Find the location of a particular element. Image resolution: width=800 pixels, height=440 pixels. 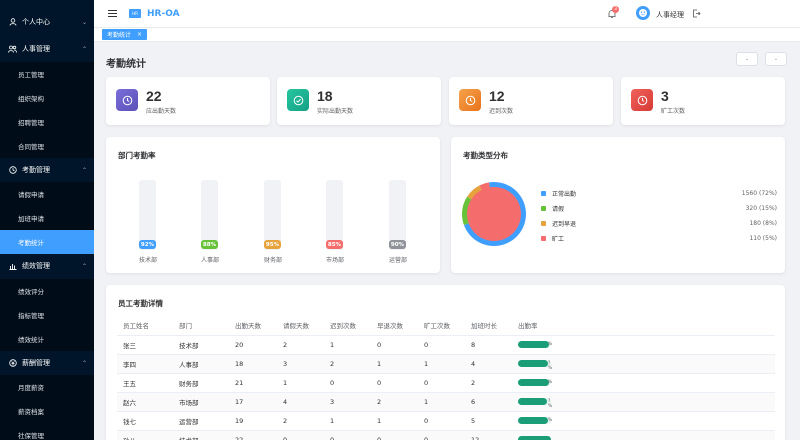

stat-value: 22 is located at coordinates (154, 96).